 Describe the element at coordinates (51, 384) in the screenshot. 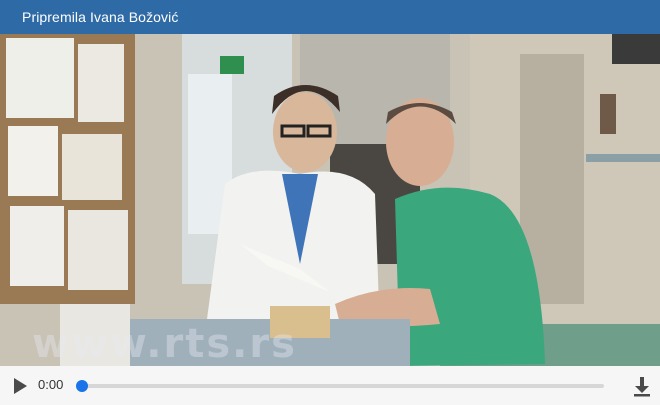

I see `current-time: 0:00` at that location.